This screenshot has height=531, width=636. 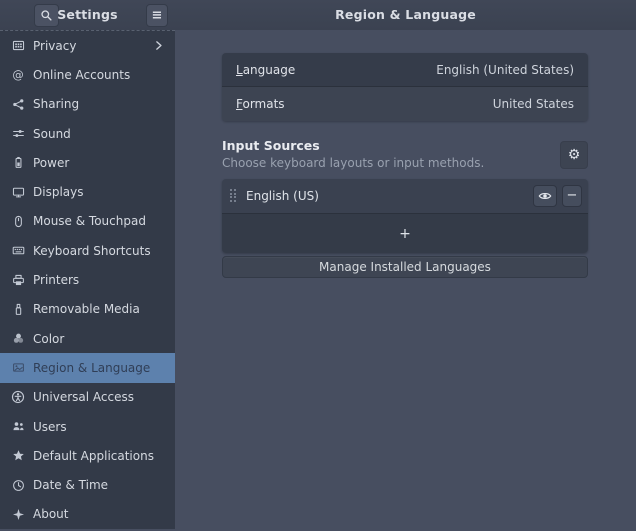 I want to click on sharing-icon, so click(x=18, y=104).